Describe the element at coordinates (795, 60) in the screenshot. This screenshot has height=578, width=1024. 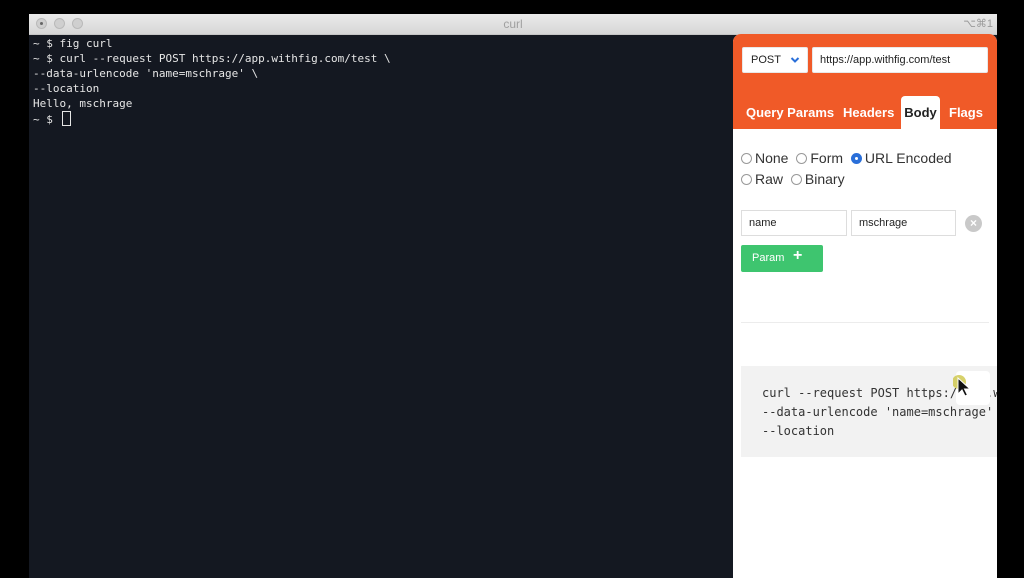
I see `chevron-down-icon` at that location.